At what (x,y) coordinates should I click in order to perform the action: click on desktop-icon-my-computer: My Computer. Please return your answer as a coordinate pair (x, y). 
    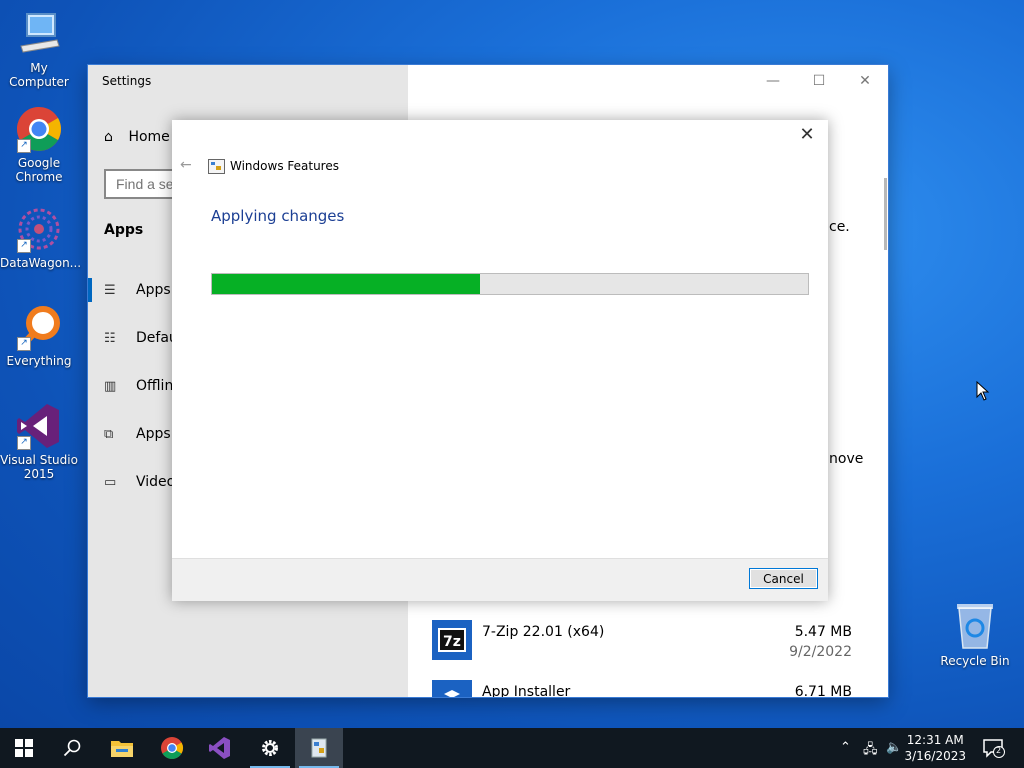
    Looking at the image, I should click on (39, 49).